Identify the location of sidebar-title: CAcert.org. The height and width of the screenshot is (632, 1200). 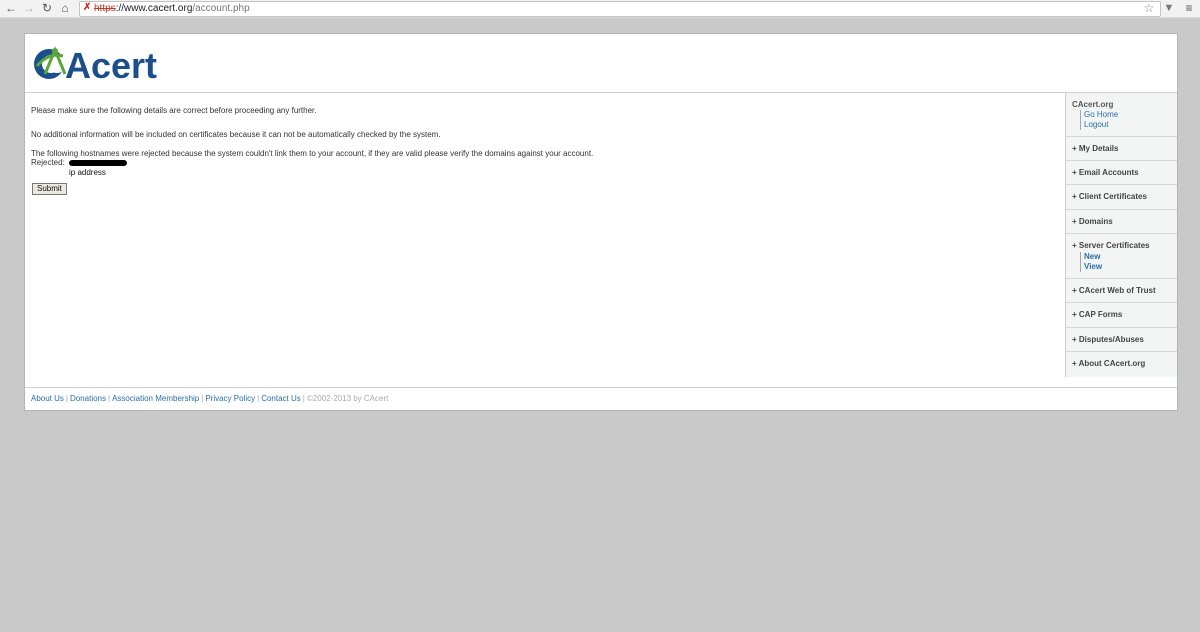
(1093, 104).